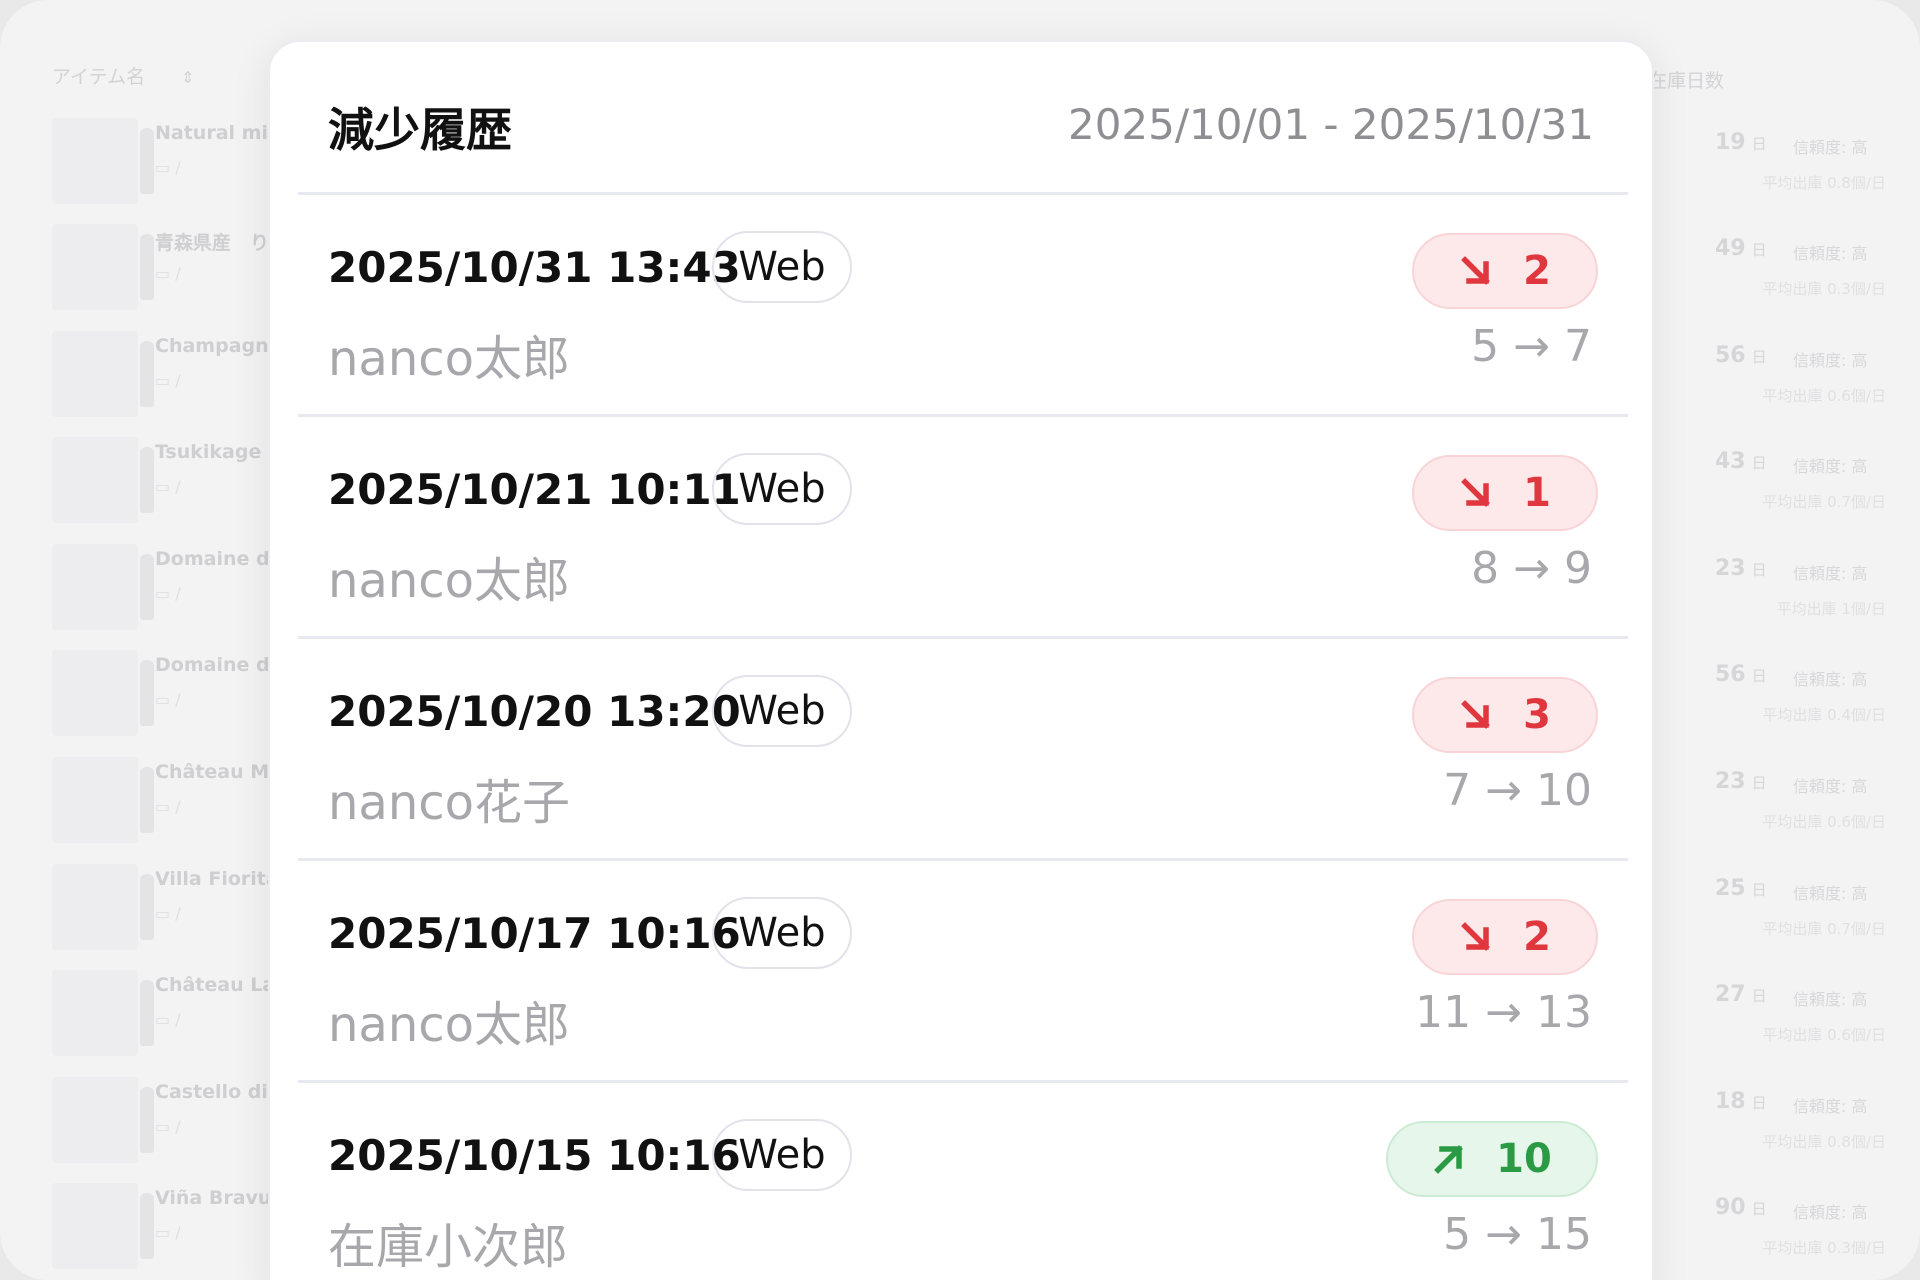 The width and height of the screenshot is (1920, 1280). What do you see at coordinates (534, 267) in the screenshot?
I see `entry-datetime: 2025/10/31 13:43` at bounding box center [534, 267].